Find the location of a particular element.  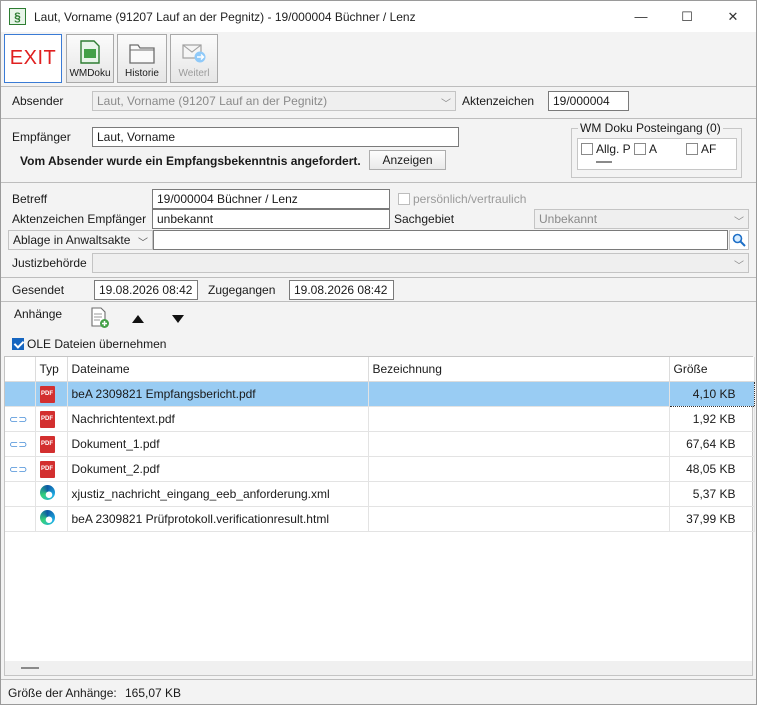

table-row: ⊂⊃ PDF Dokument_2.pdf 48,05 KB is located at coordinates (380, 469).